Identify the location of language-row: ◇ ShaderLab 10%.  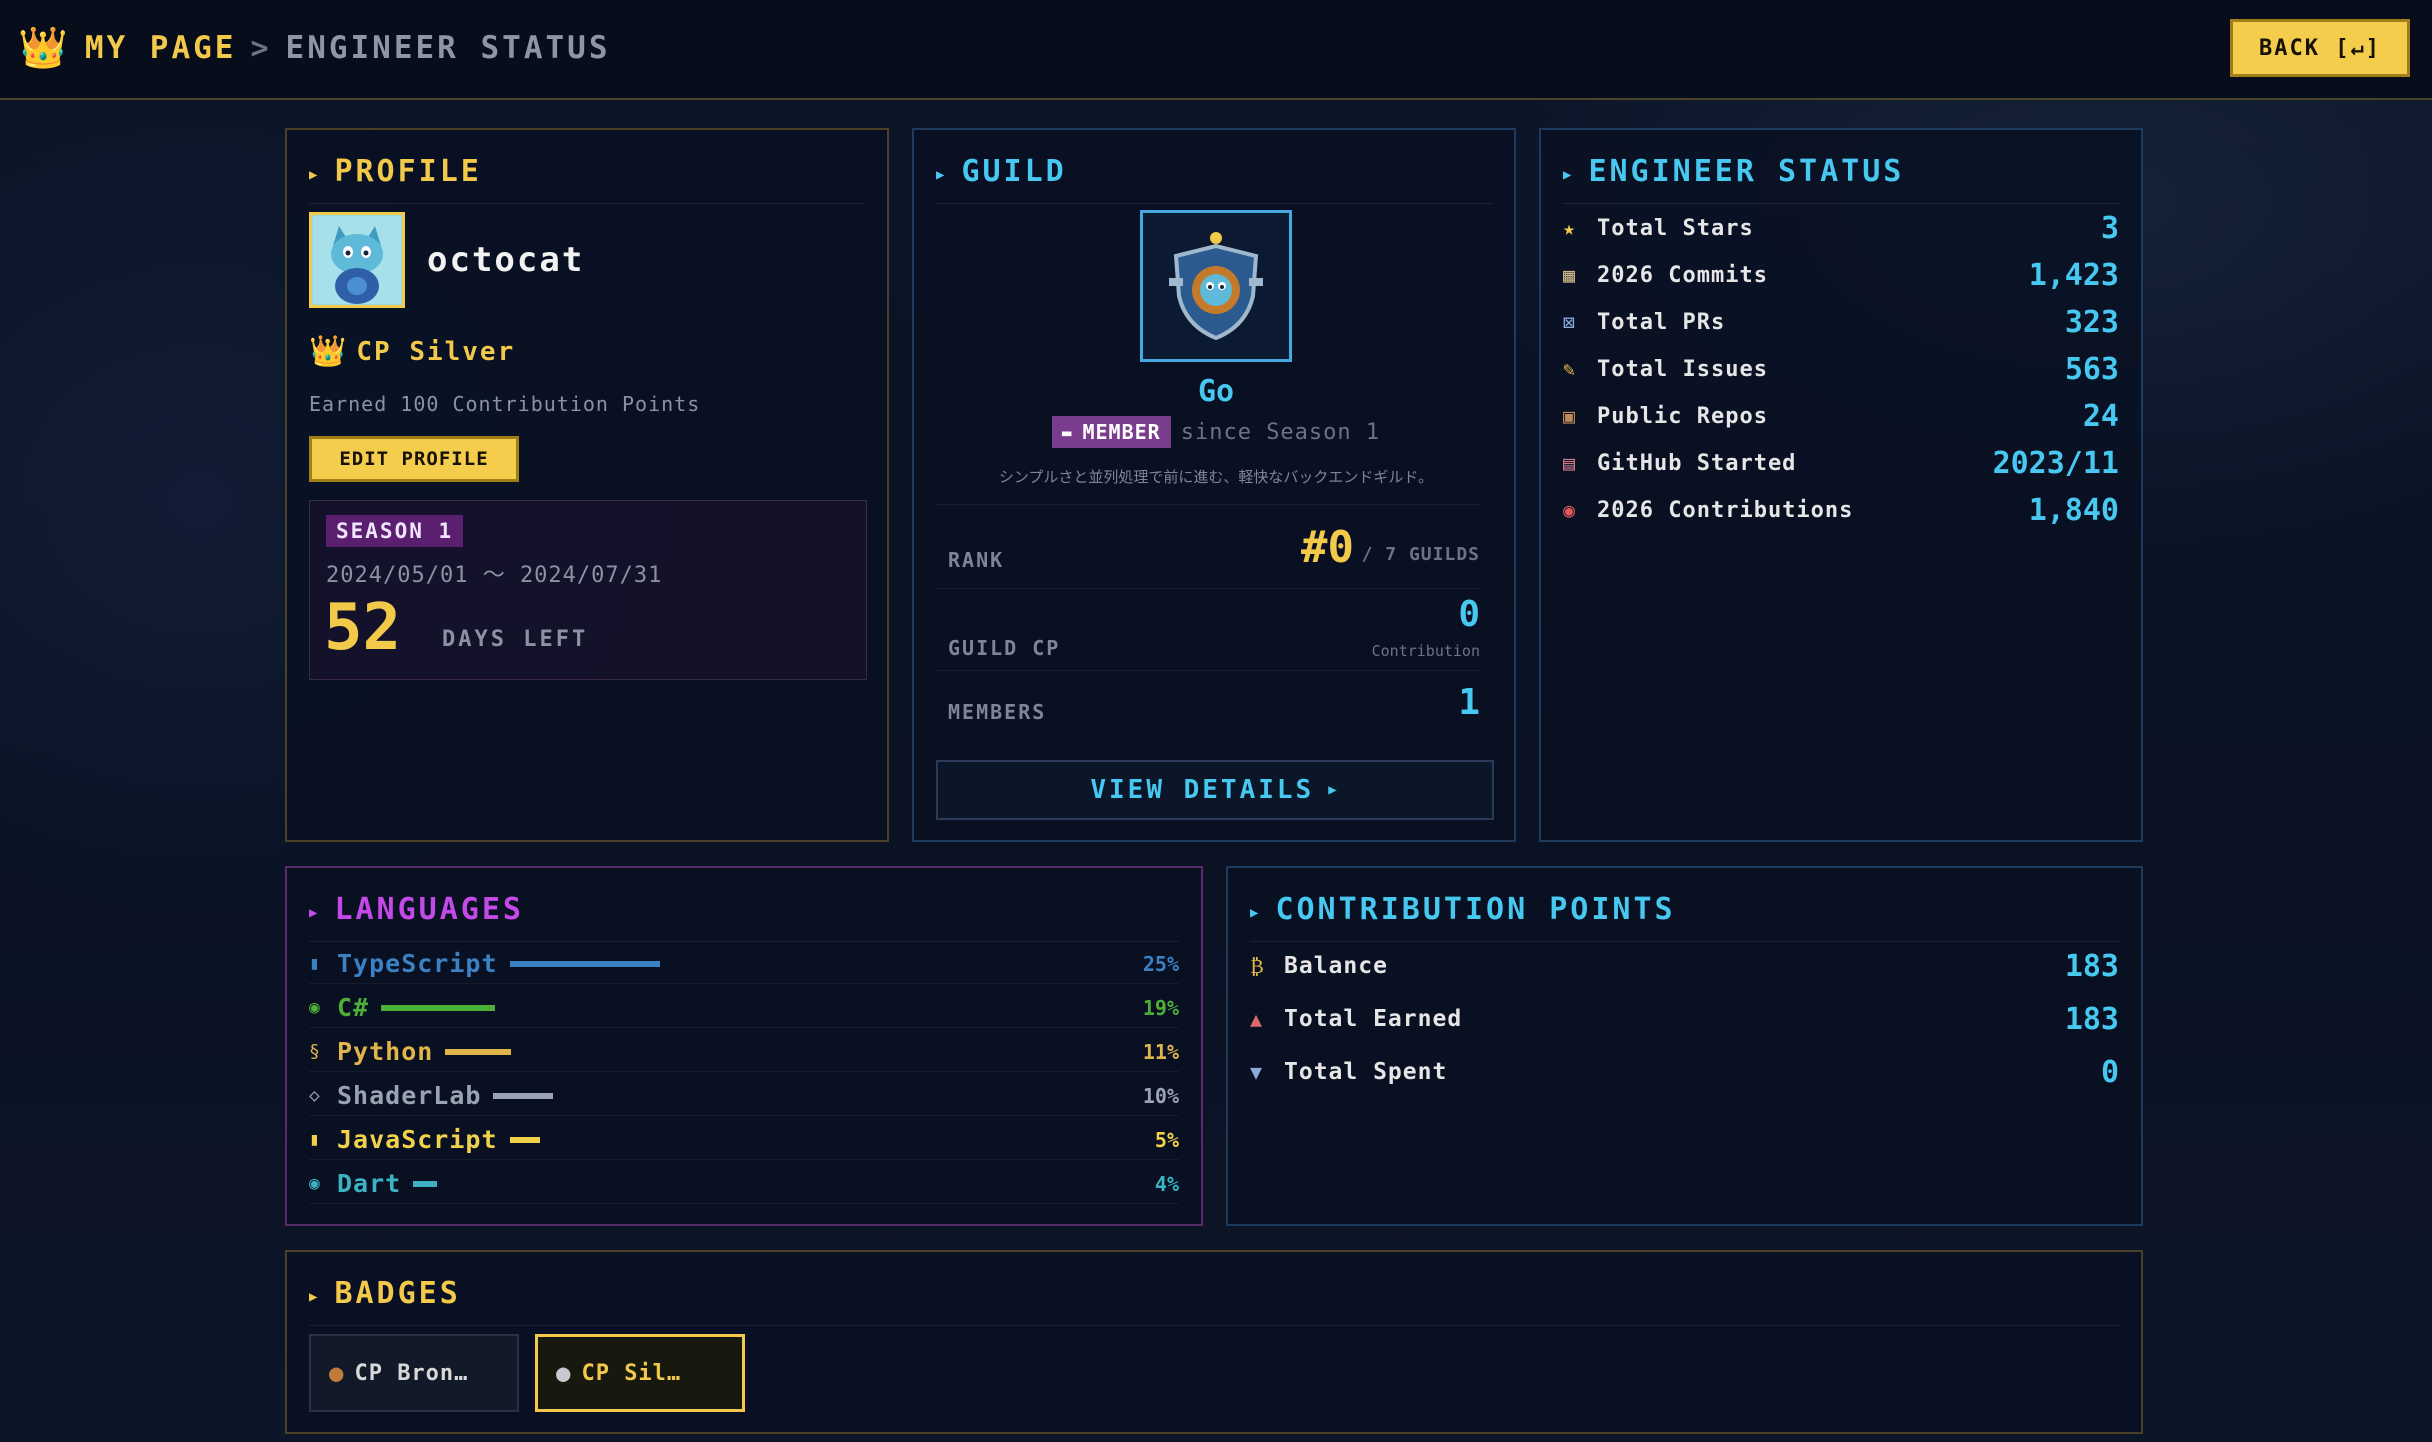
(744, 1096).